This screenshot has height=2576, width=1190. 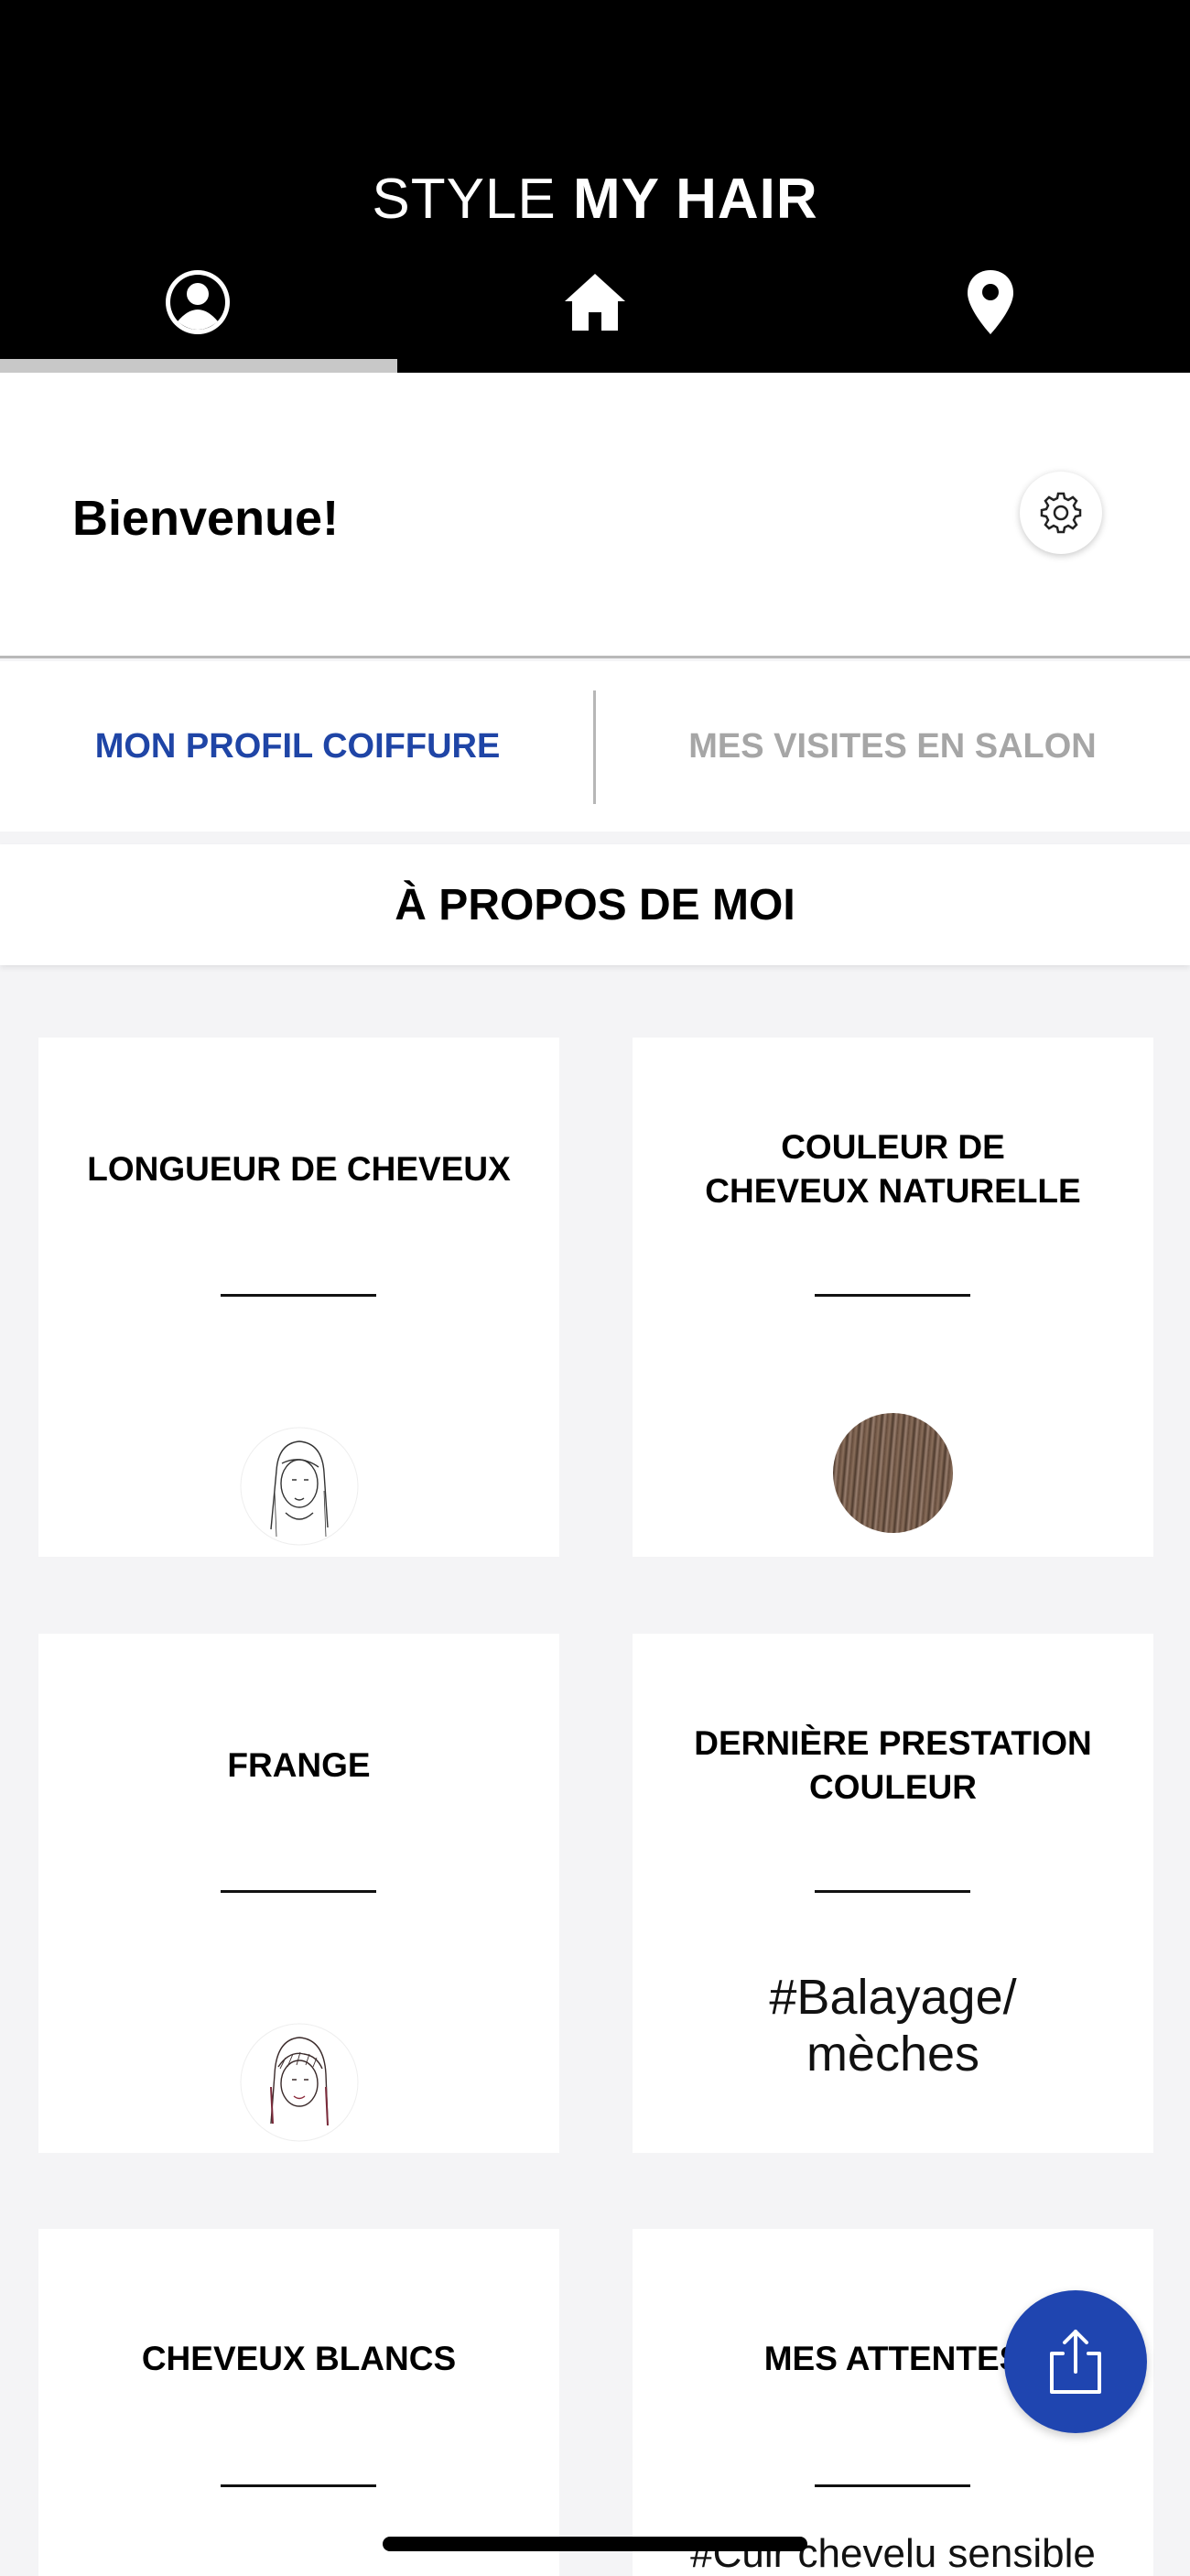 I want to click on brand-bold-text: MY HAIR, so click(x=695, y=199).